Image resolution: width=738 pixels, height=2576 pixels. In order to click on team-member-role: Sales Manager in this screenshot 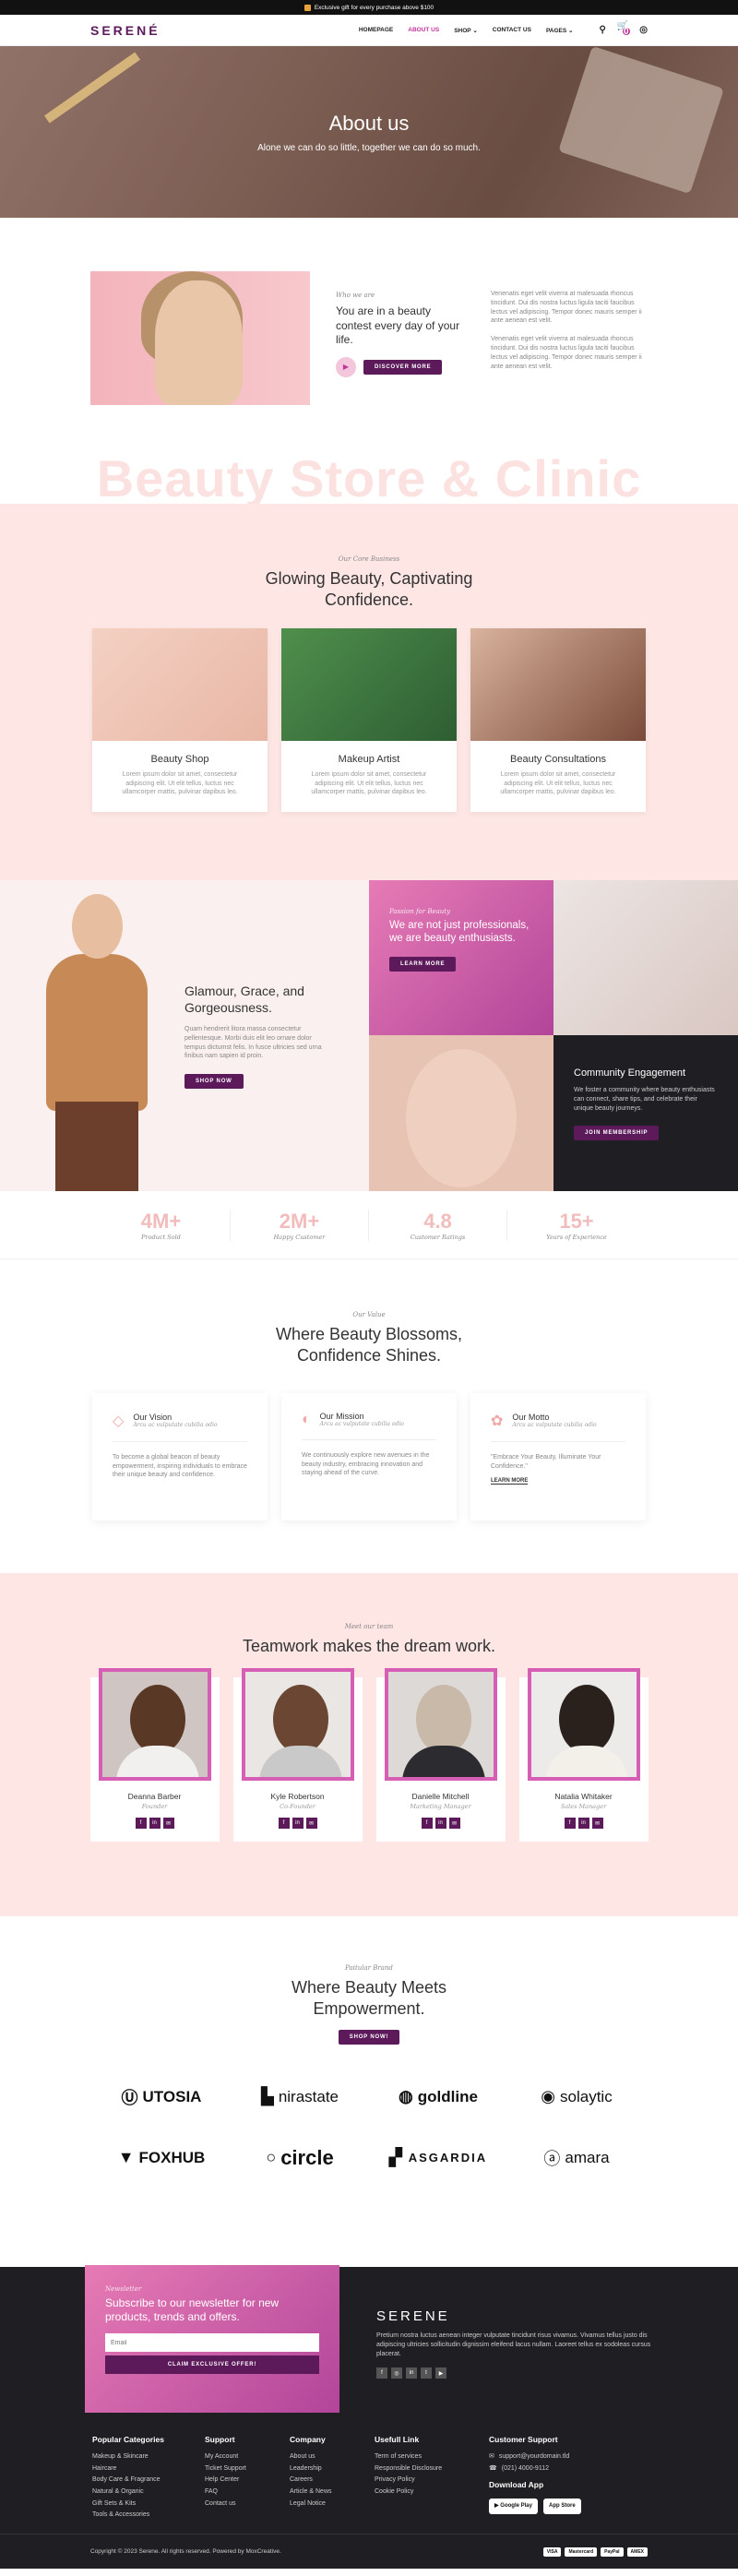, I will do `click(583, 1807)`.